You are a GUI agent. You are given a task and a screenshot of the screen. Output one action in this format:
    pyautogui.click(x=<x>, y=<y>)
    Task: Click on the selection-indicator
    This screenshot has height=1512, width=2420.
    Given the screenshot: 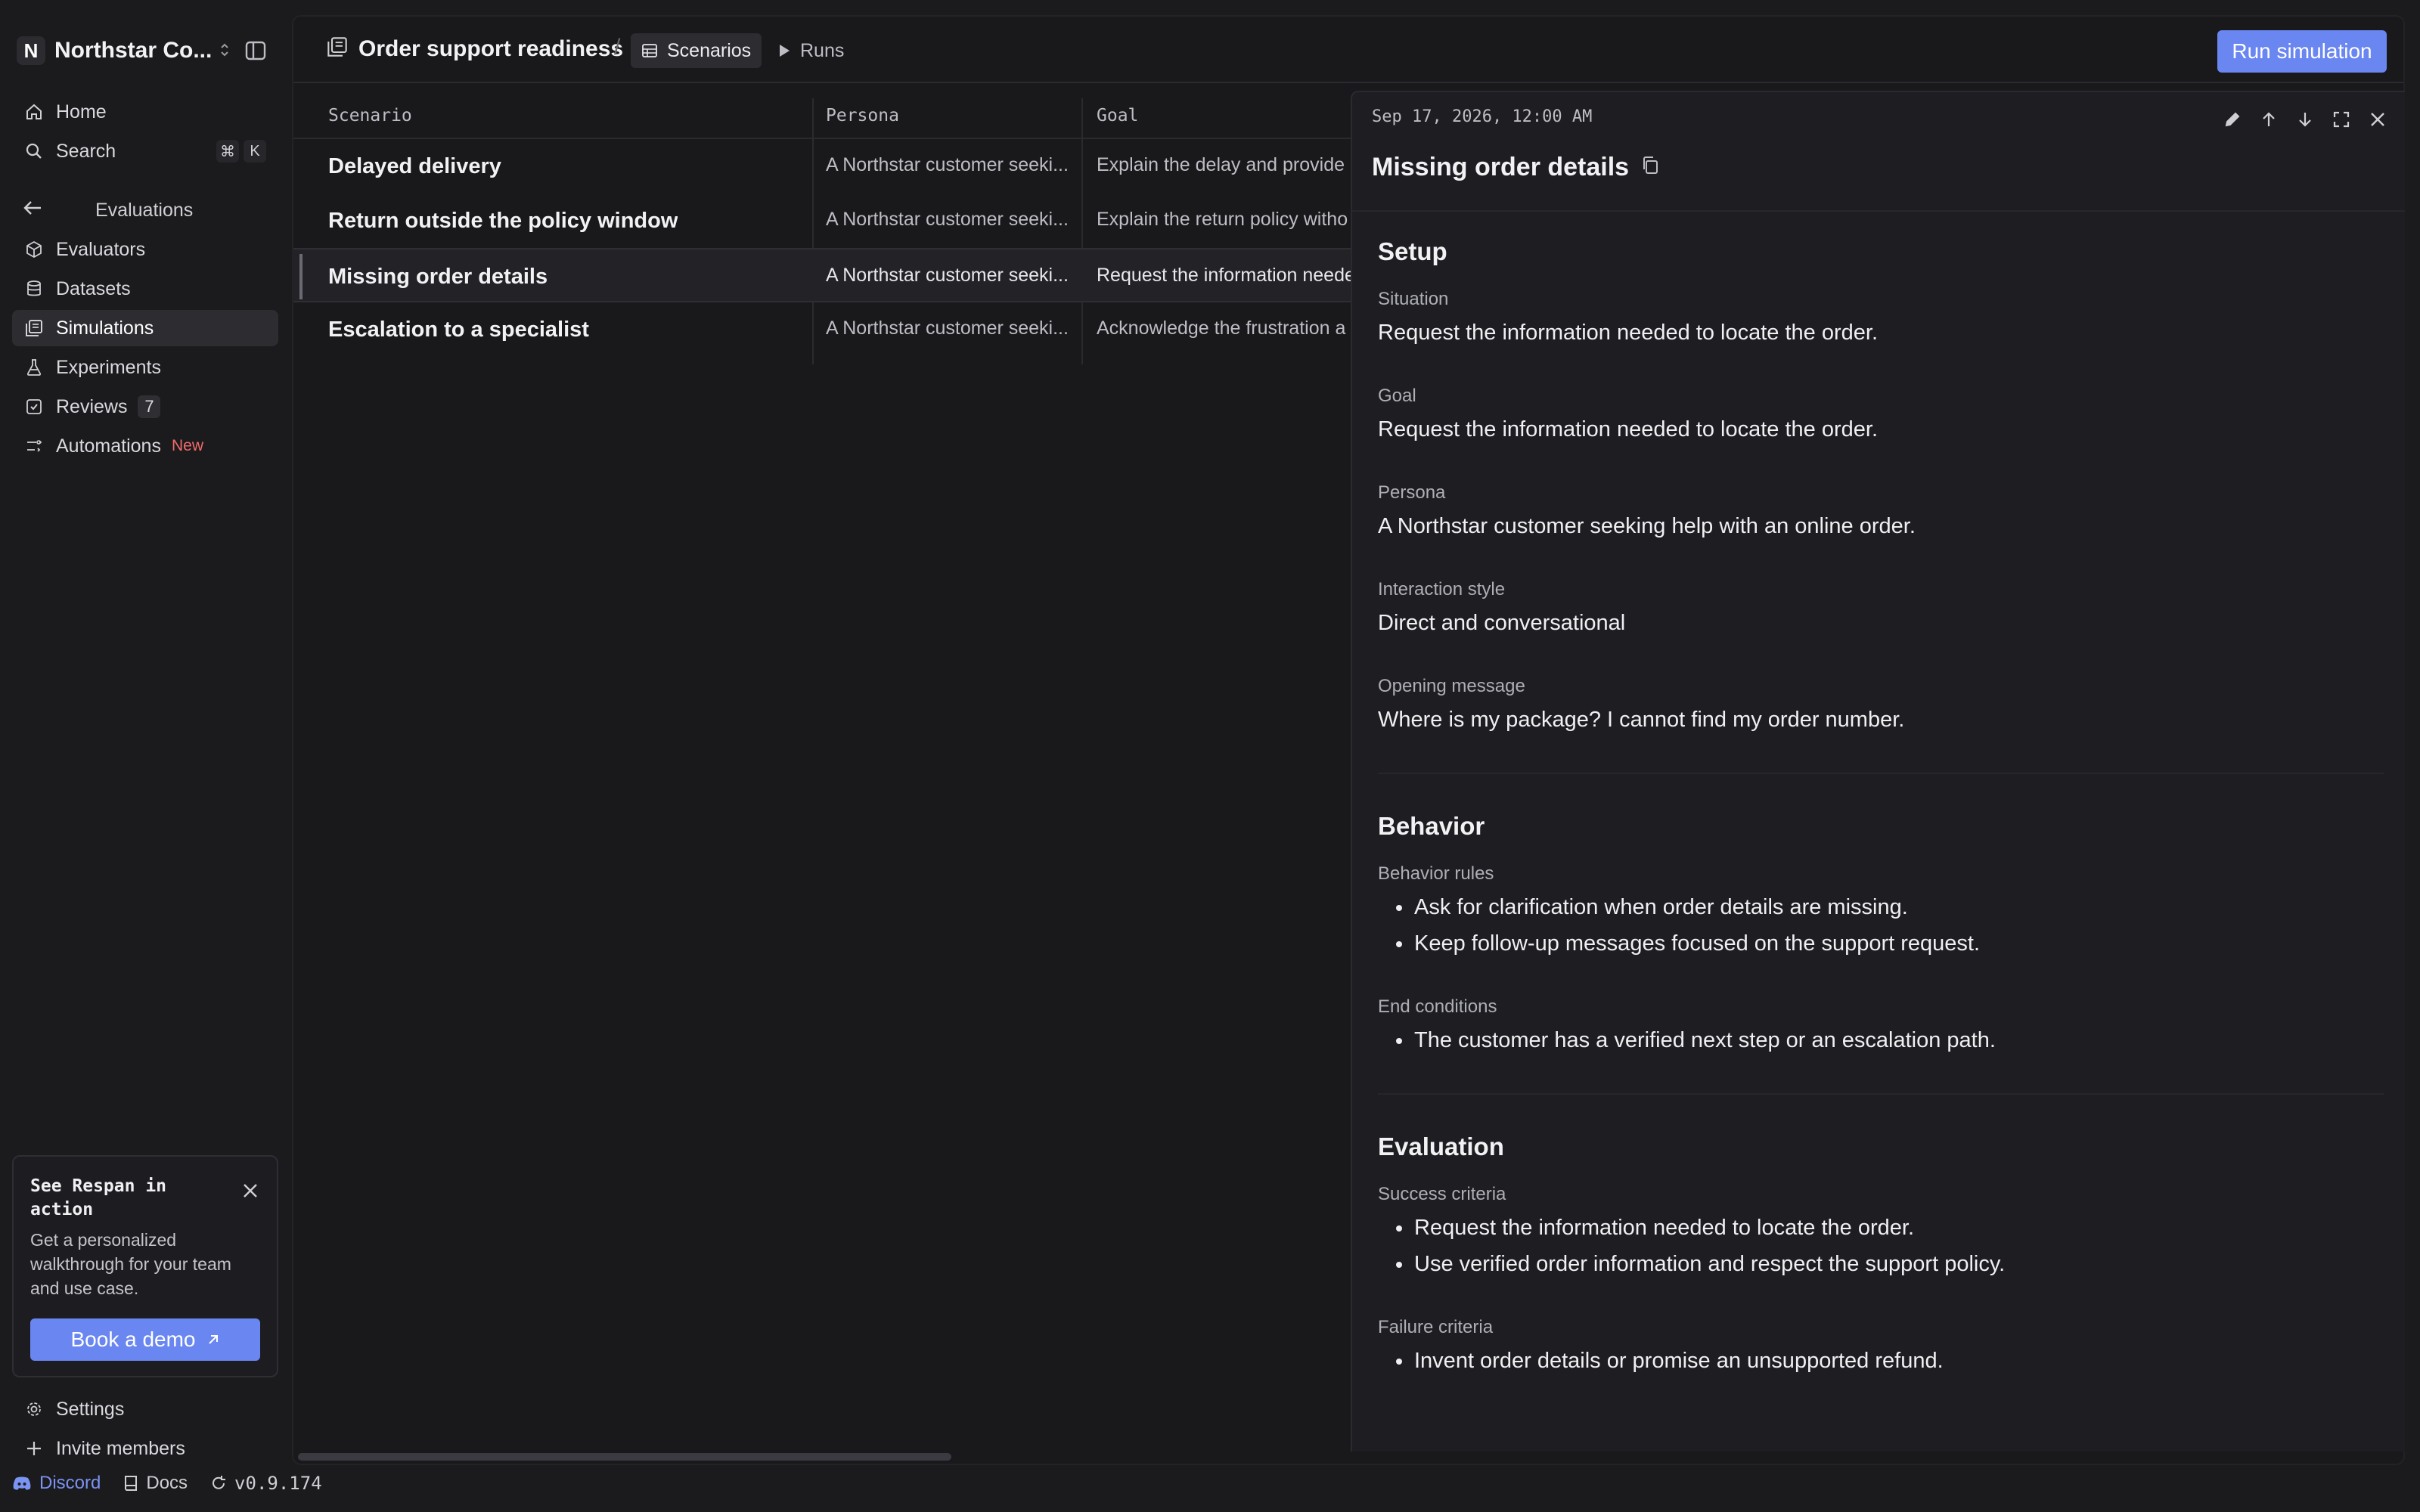 What is the action you would take?
    pyautogui.click(x=300, y=276)
    